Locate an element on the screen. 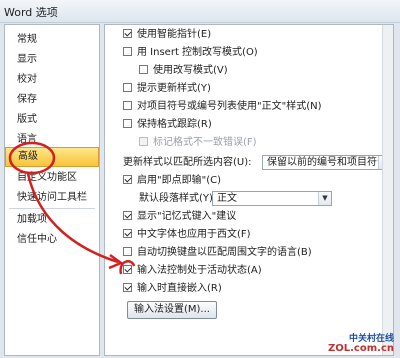  watermark-line2: ZOL.com.cn is located at coordinates (361, 348).